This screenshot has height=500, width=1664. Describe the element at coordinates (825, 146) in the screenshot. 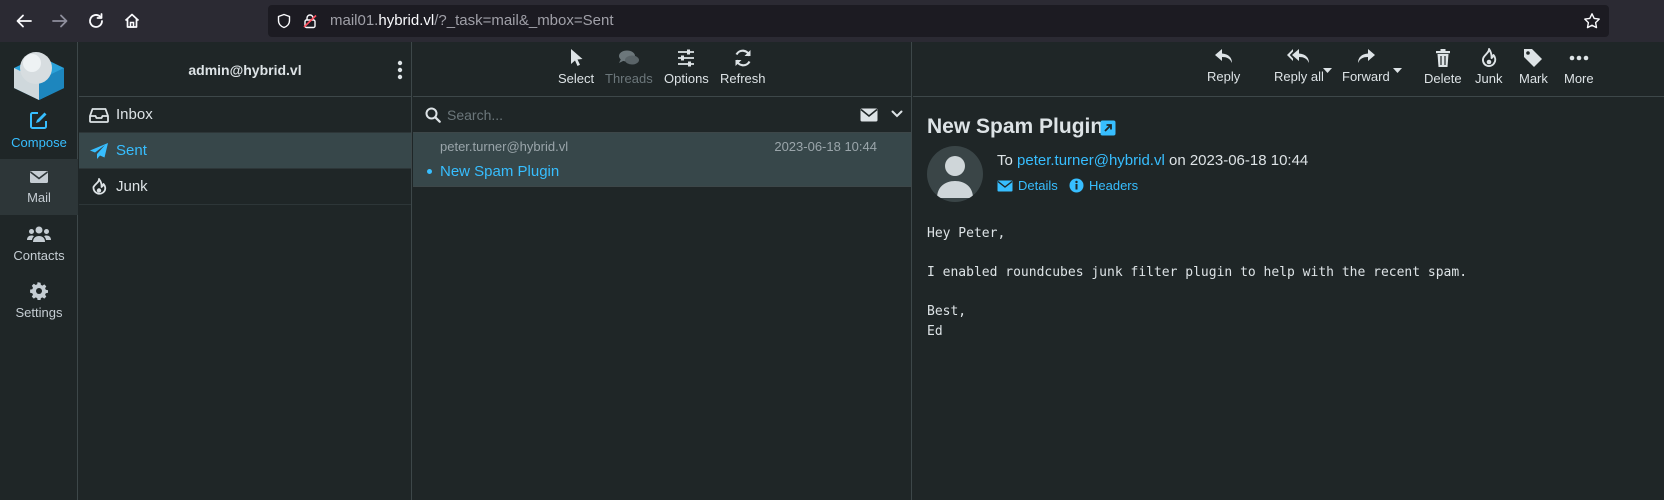

I see `message-date: 2023-06-18 10:44` at that location.